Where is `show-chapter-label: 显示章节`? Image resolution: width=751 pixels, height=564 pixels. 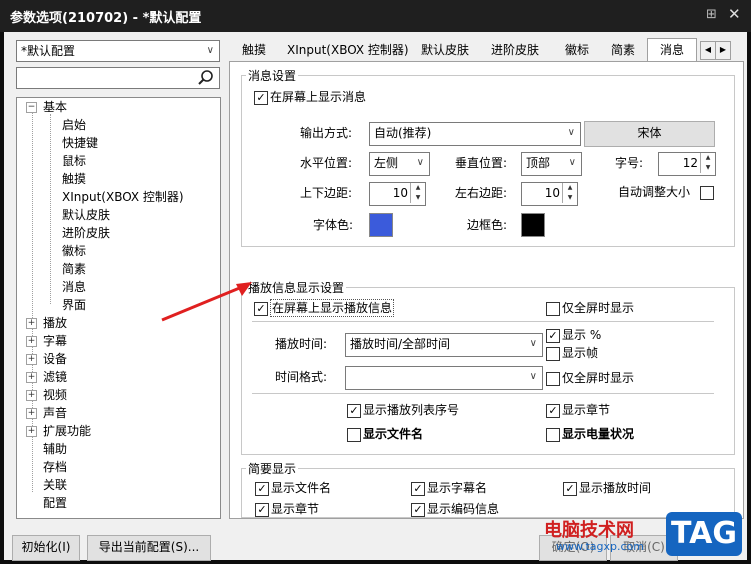 show-chapter-label: 显示章节 is located at coordinates (586, 410).